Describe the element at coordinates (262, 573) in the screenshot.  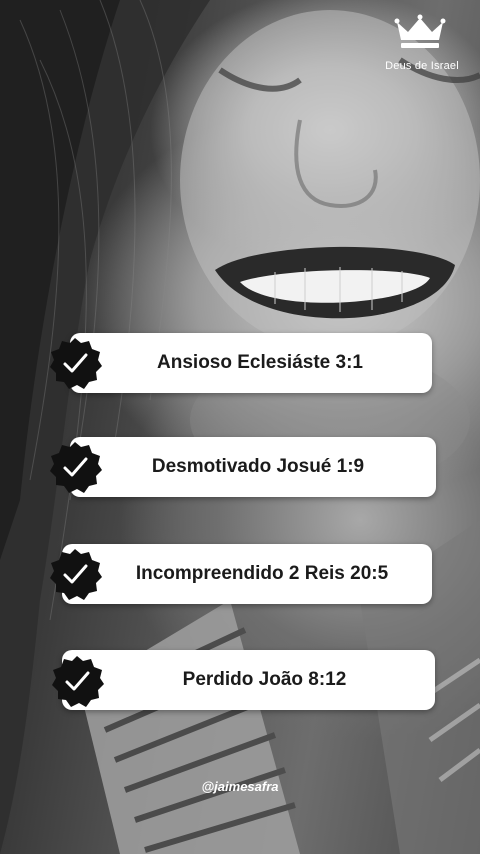
I see `list-item-label: Incompreendido 2 Reis 20:5` at that location.